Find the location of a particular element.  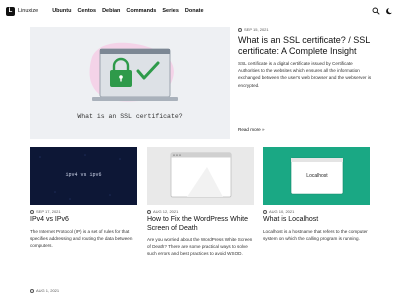

site-logo: L Linuxize is located at coordinates (22, 11).